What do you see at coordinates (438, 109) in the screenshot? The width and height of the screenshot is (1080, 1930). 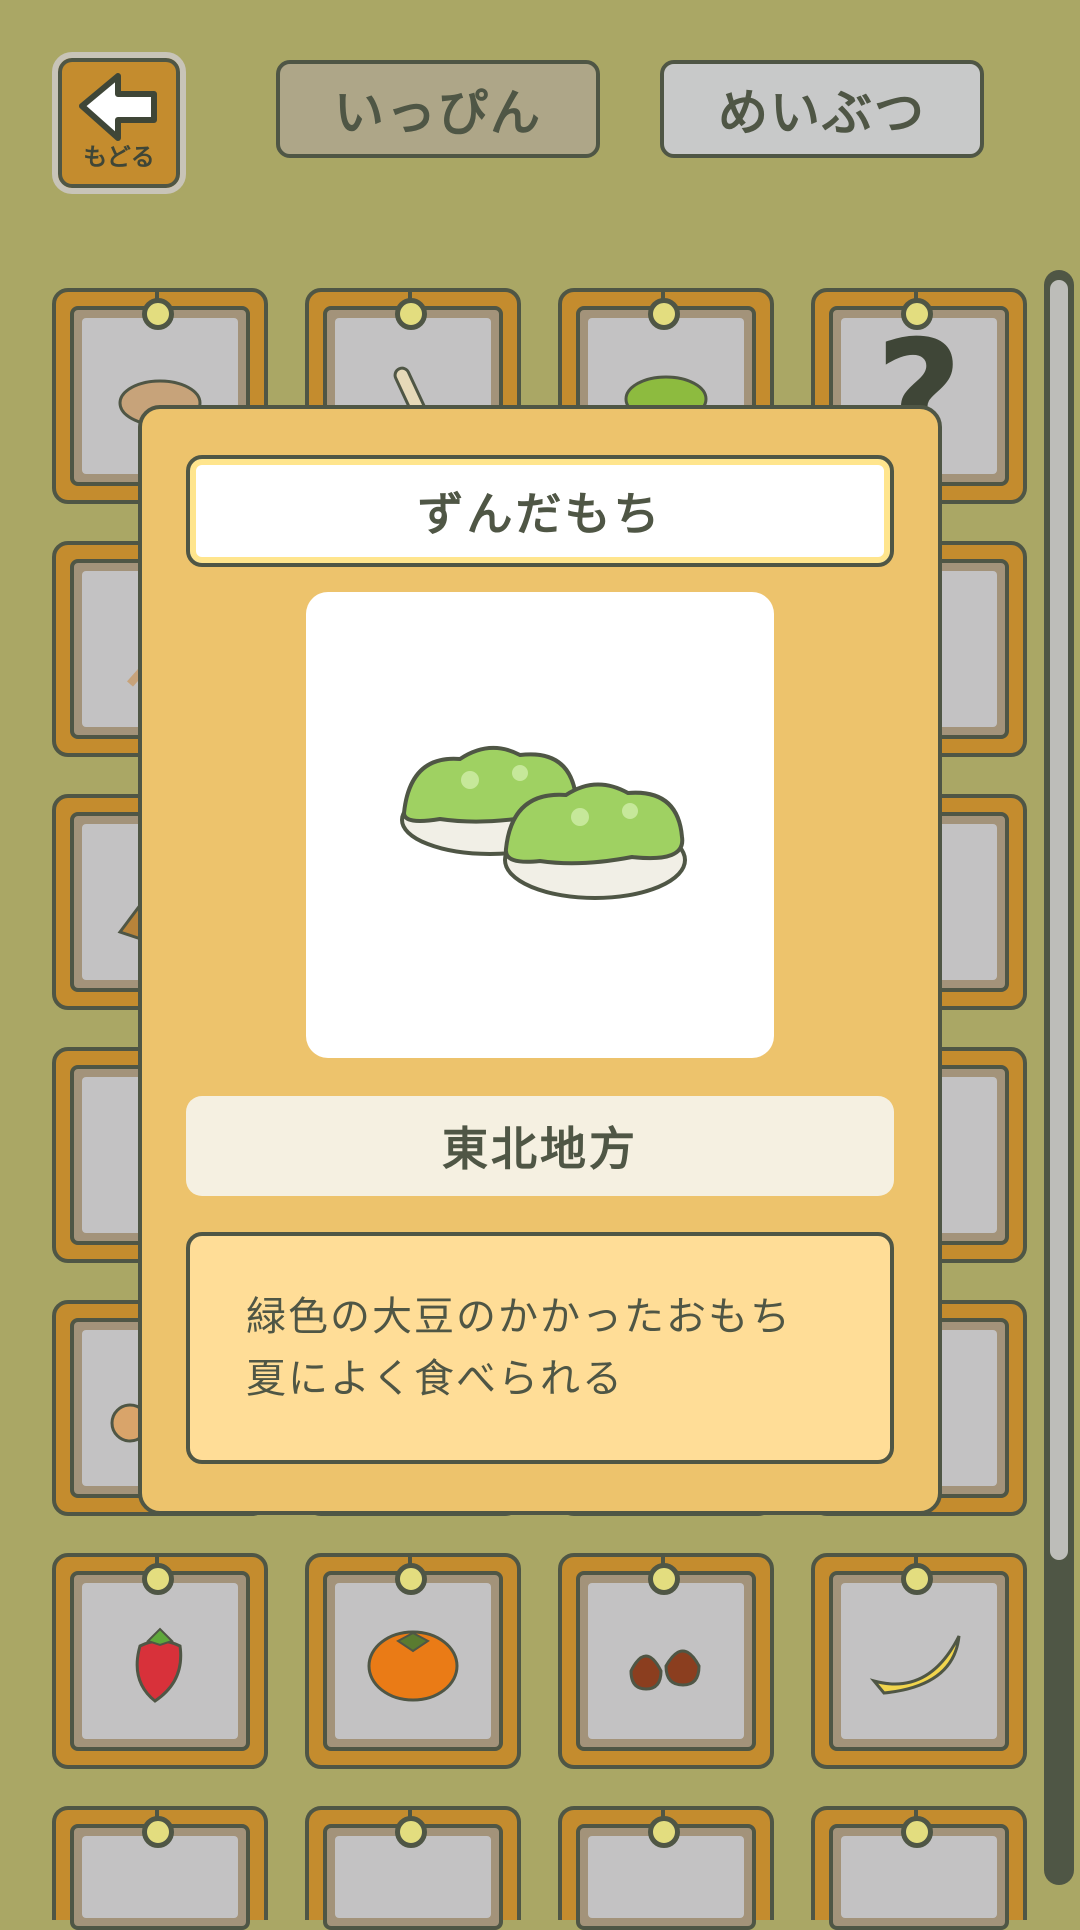 I see `tab-ippin: いっぴん` at bounding box center [438, 109].